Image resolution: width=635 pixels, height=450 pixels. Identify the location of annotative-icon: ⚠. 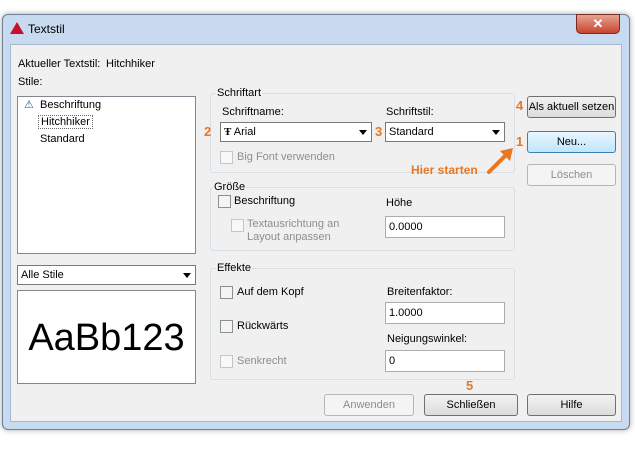
(29, 105).